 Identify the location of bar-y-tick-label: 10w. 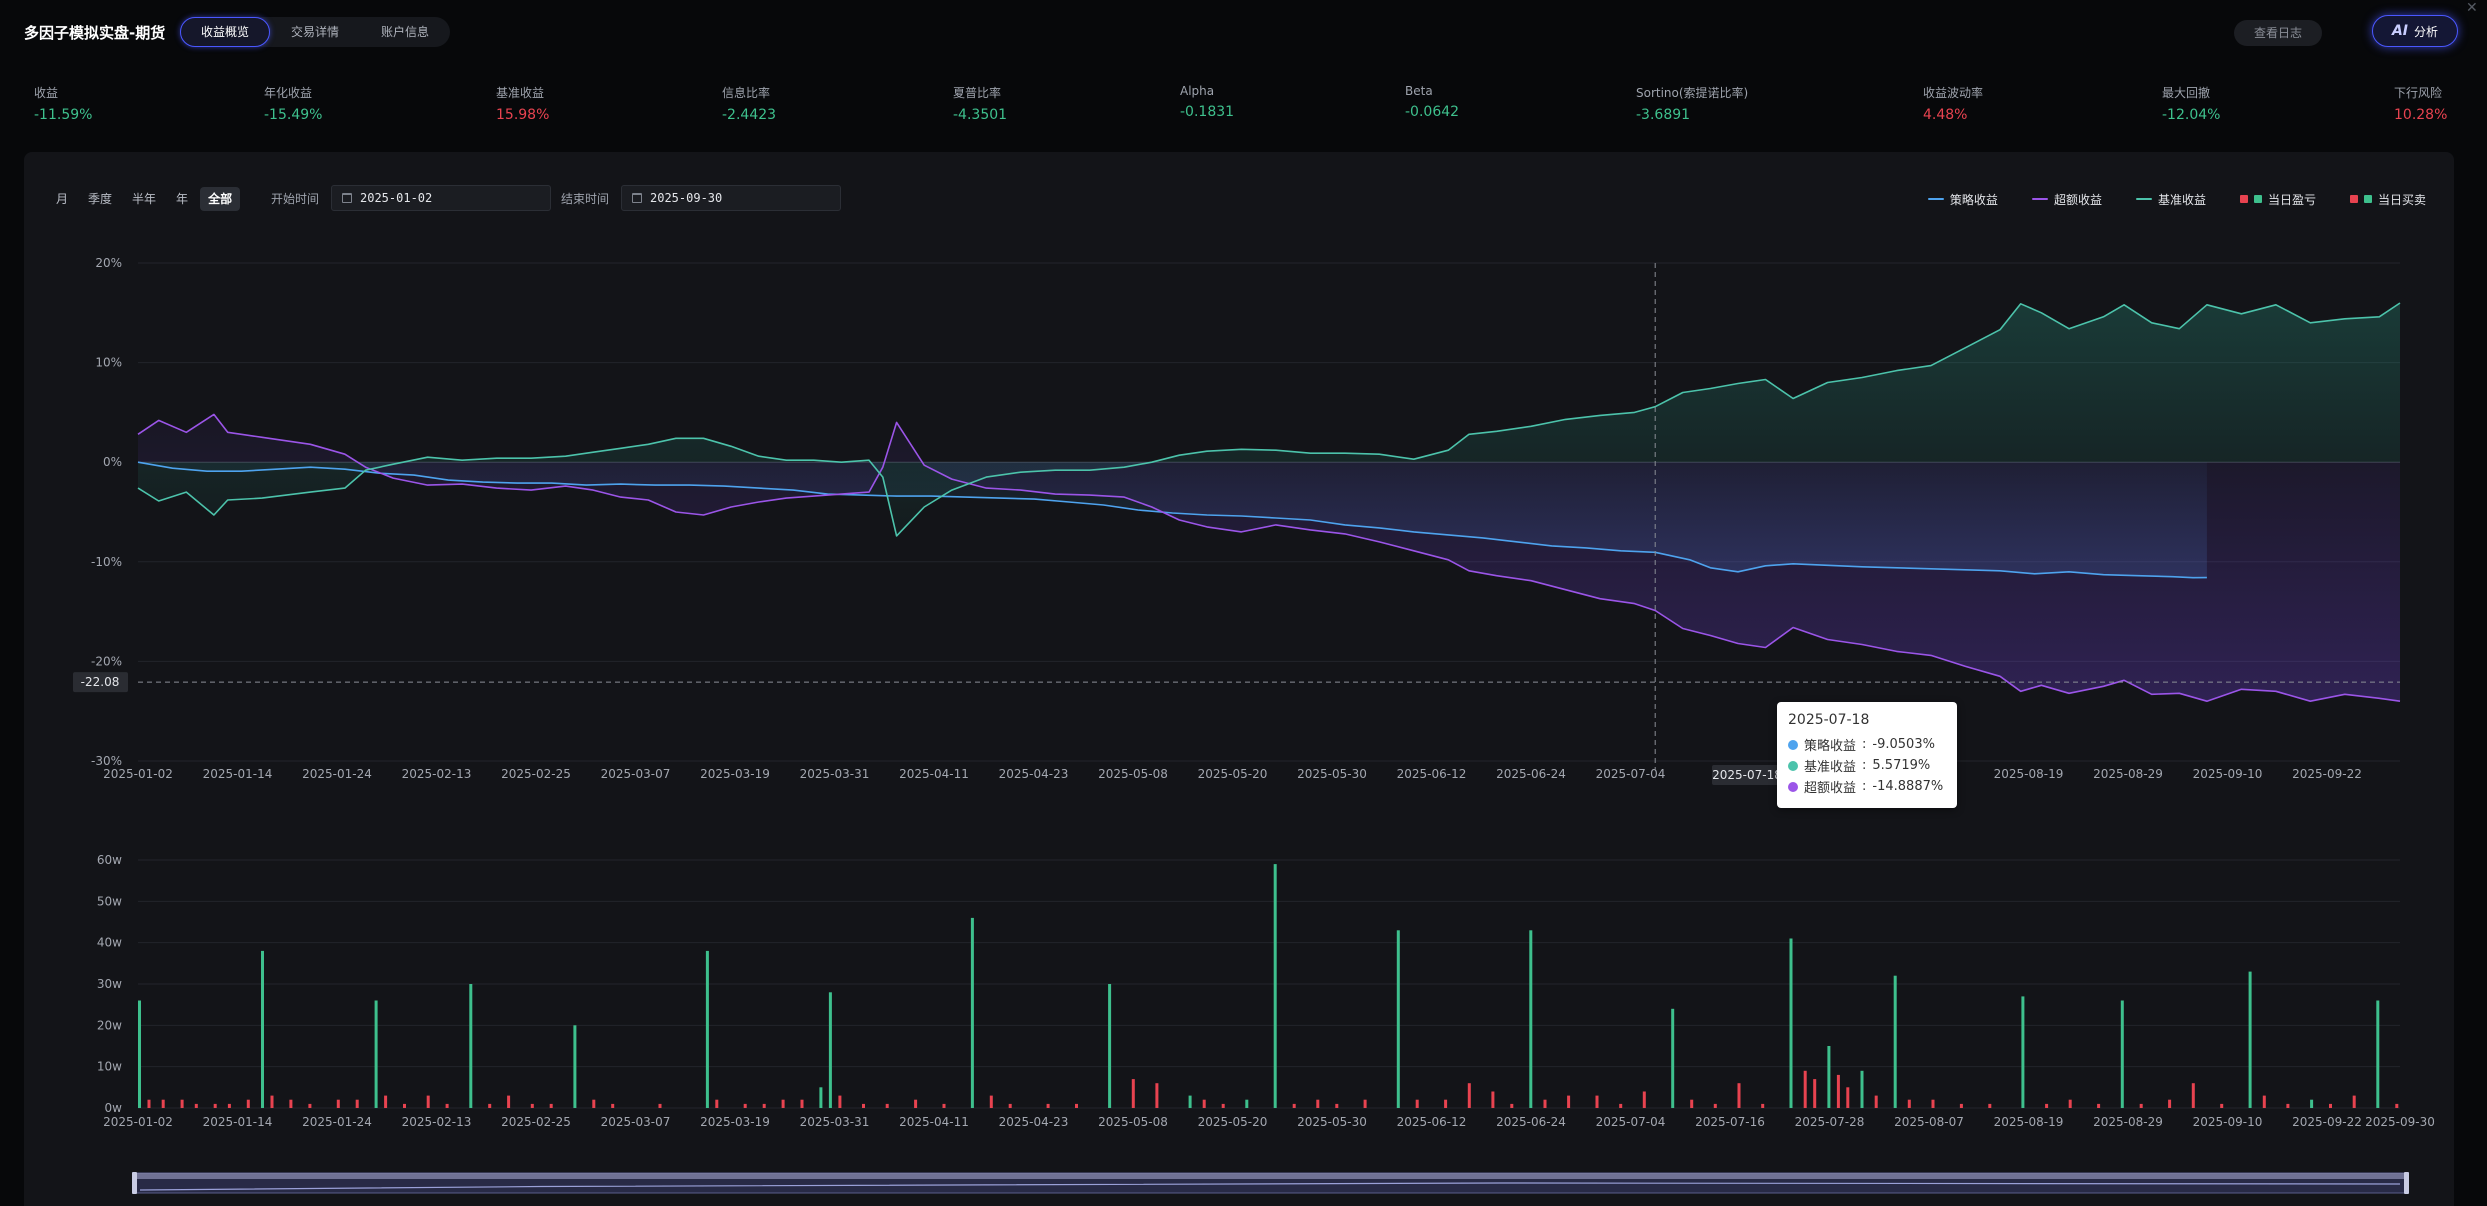
(109, 1067).